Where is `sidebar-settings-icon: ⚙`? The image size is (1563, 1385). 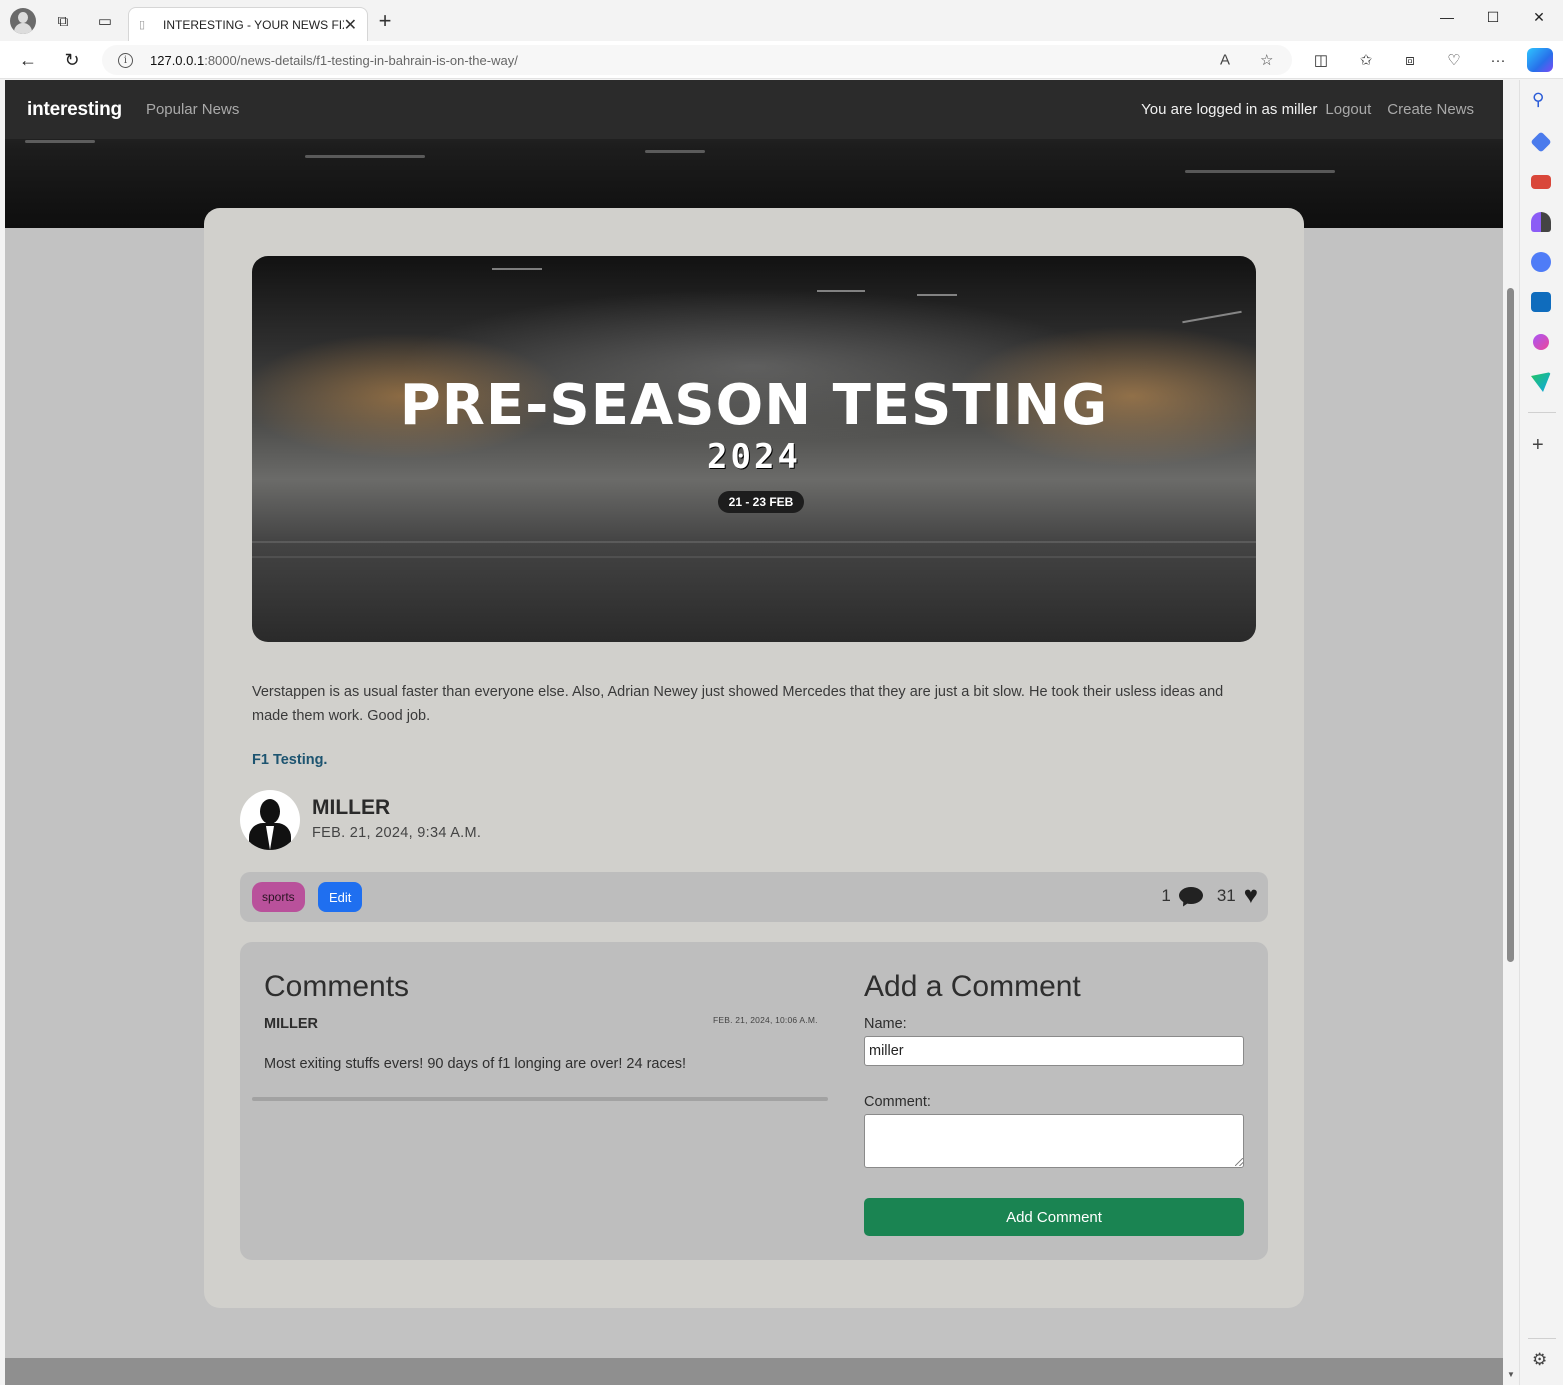 sidebar-settings-icon: ⚙ is located at coordinates (1539, 1360).